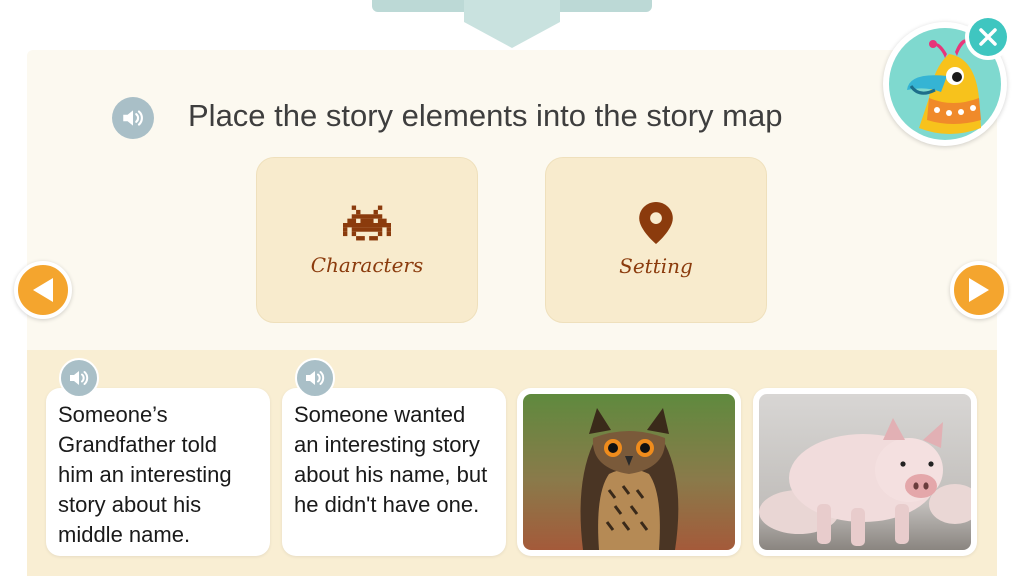 The height and width of the screenshot is (576, 1024). I want to click on top-tab-chevron, so click(512, 24).